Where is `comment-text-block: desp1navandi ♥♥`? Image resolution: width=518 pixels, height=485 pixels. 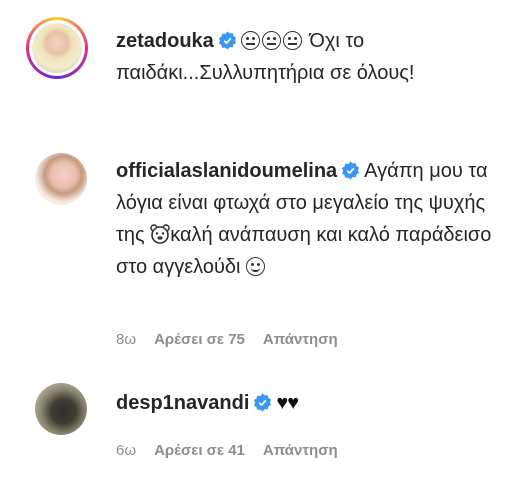 comment-text-block: desp1navandi ♥♥ is located at coordinates (312, 403).